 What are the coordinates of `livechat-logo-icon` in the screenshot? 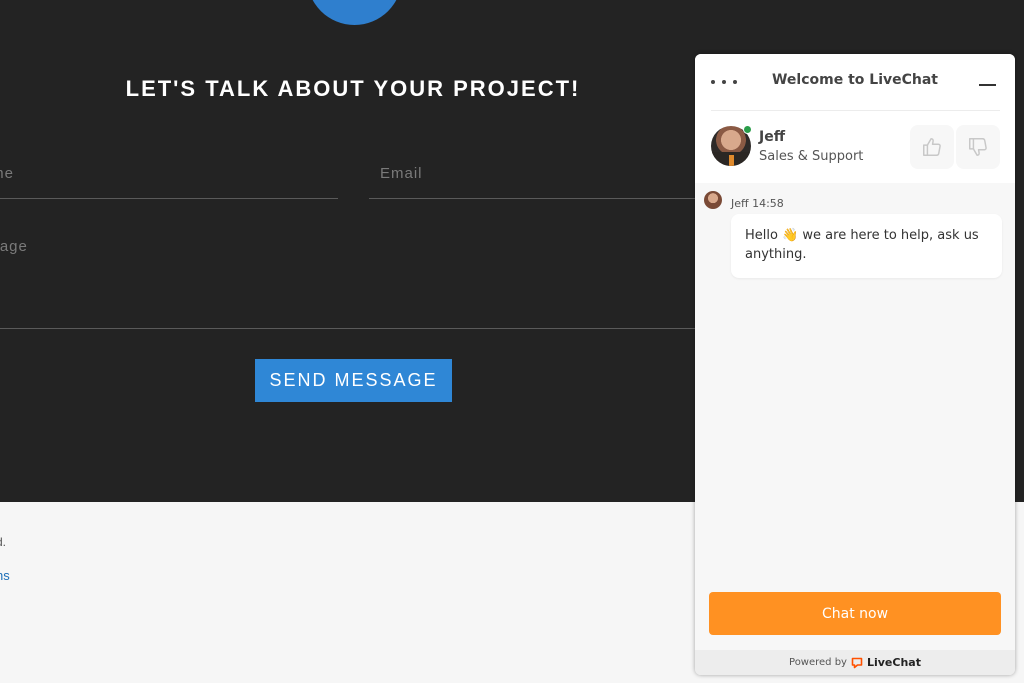 It's located at (857, 662).